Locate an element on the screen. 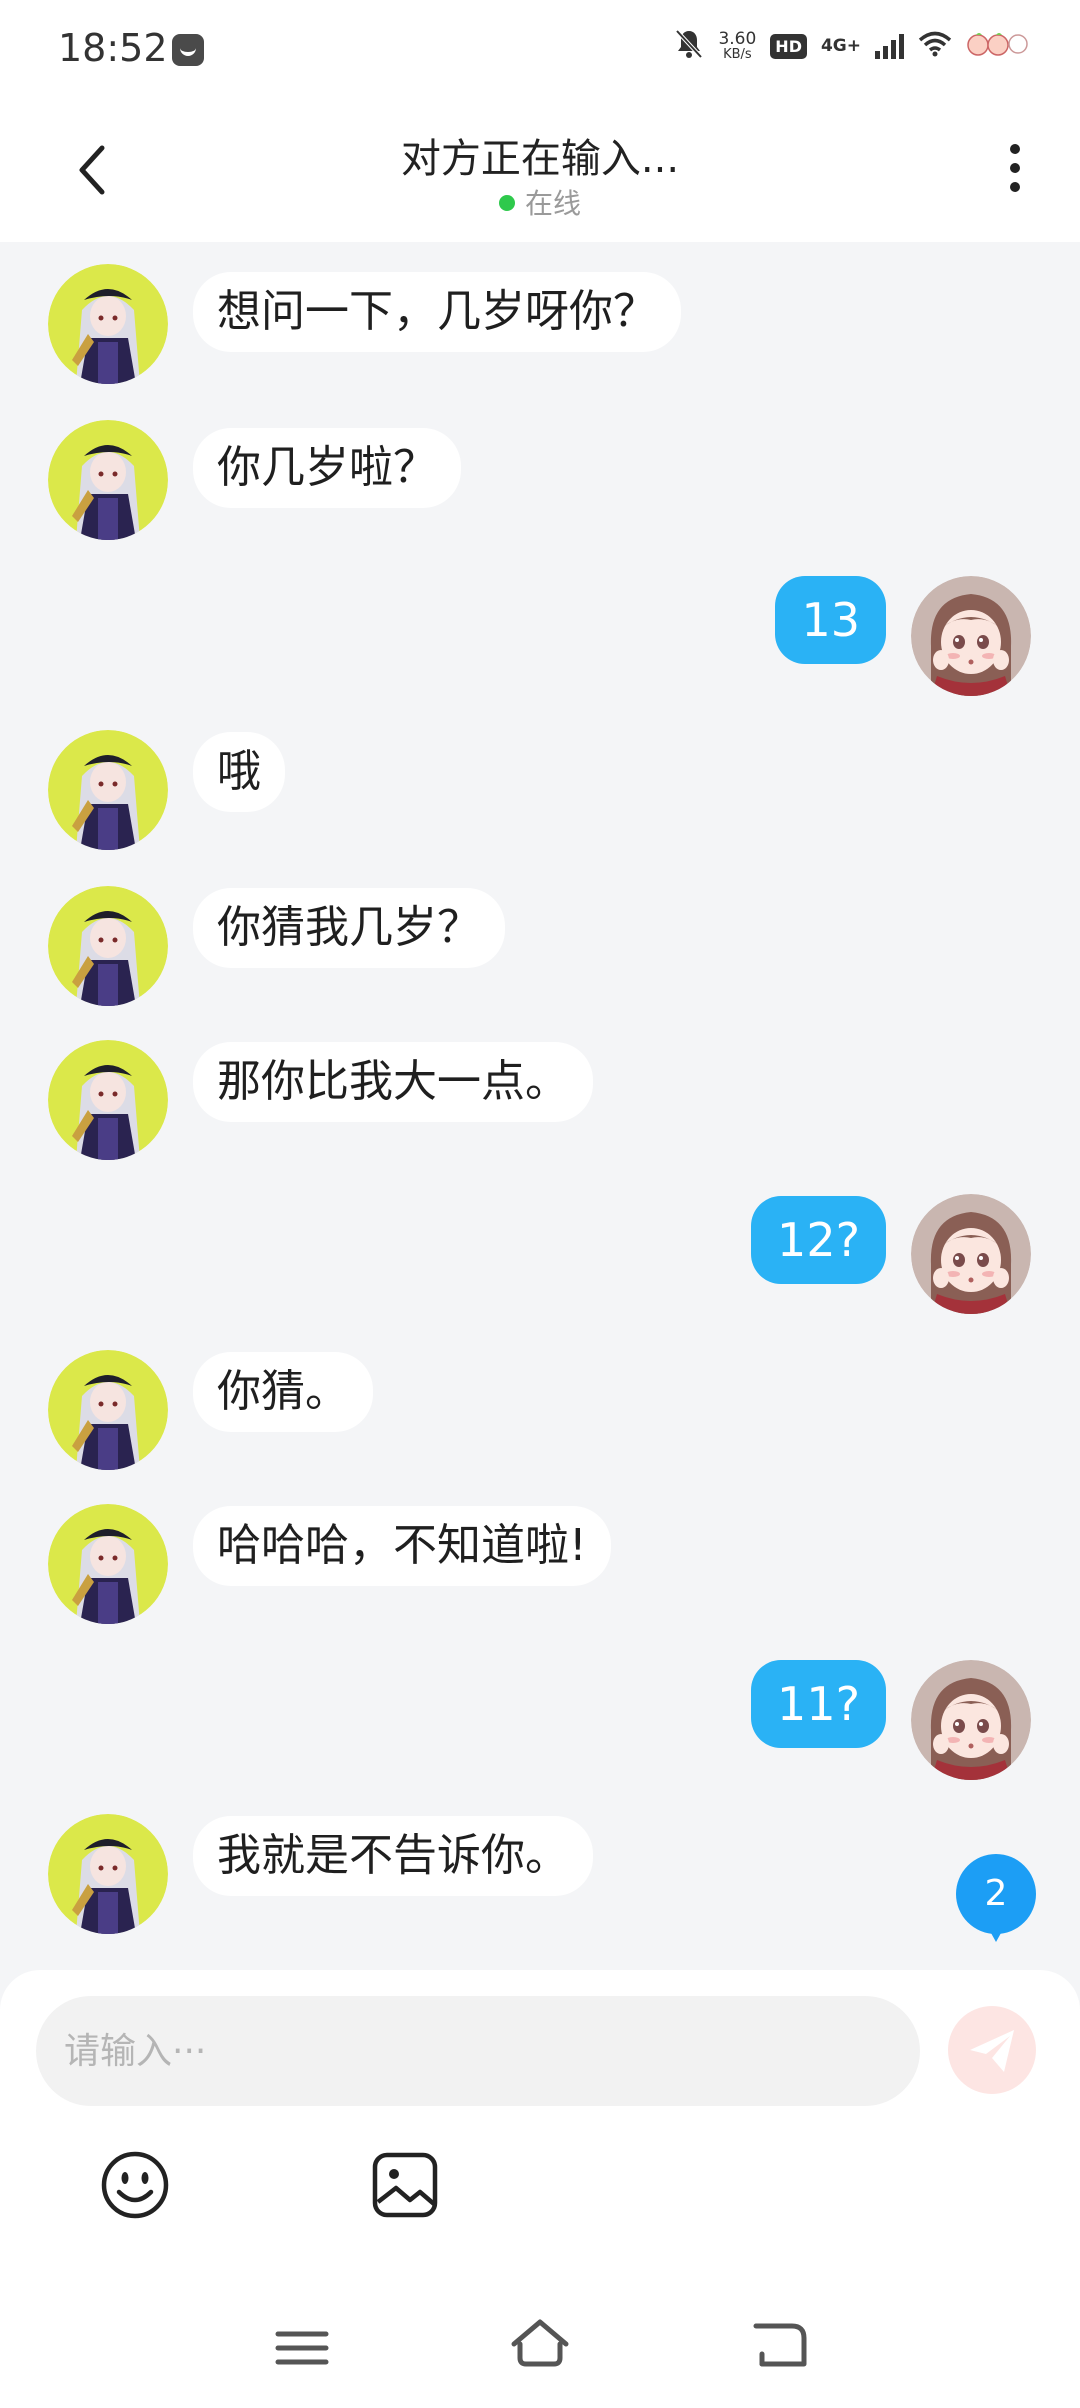 This screenshot has width=1080, height=2408. signal-bars-icon is located at coordinates (889, 46).